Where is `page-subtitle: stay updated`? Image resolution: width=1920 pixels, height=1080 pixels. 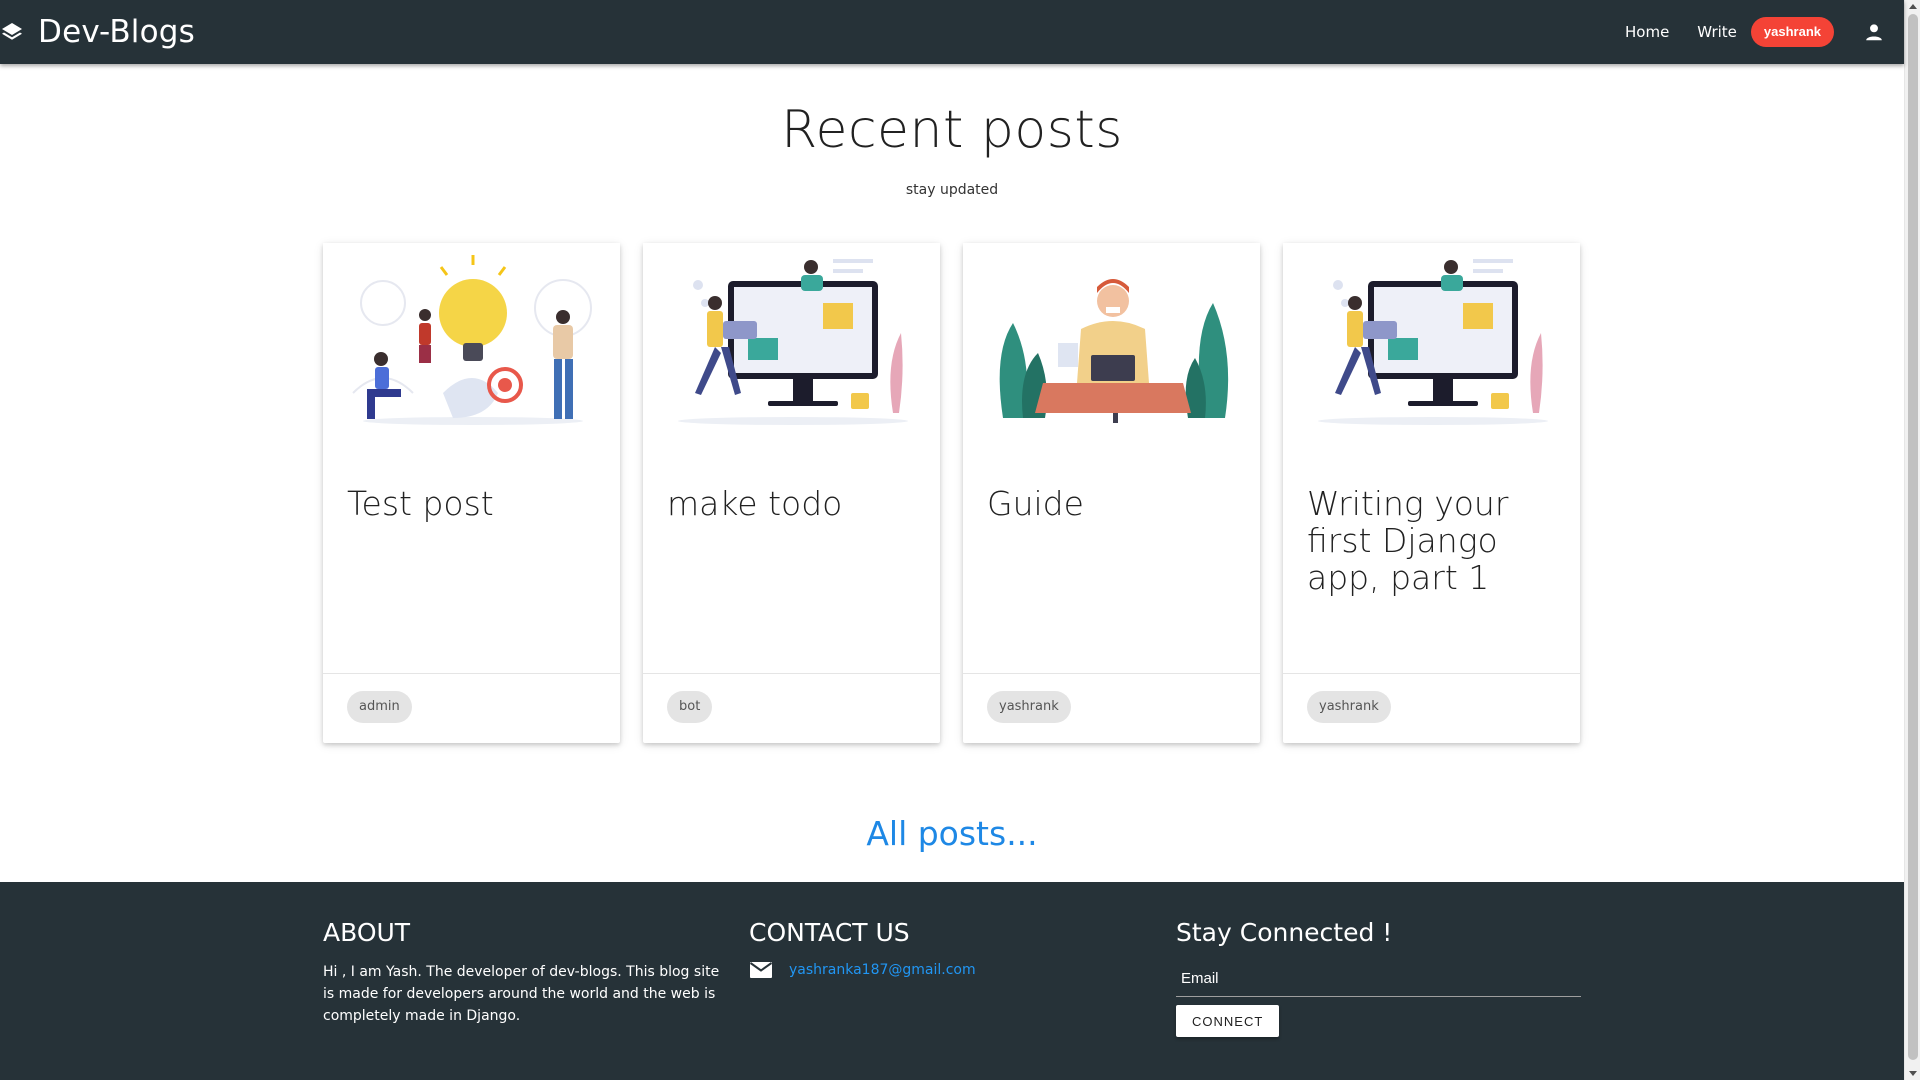 page-subtitle: stay updated is located at coordinates (952, 190).